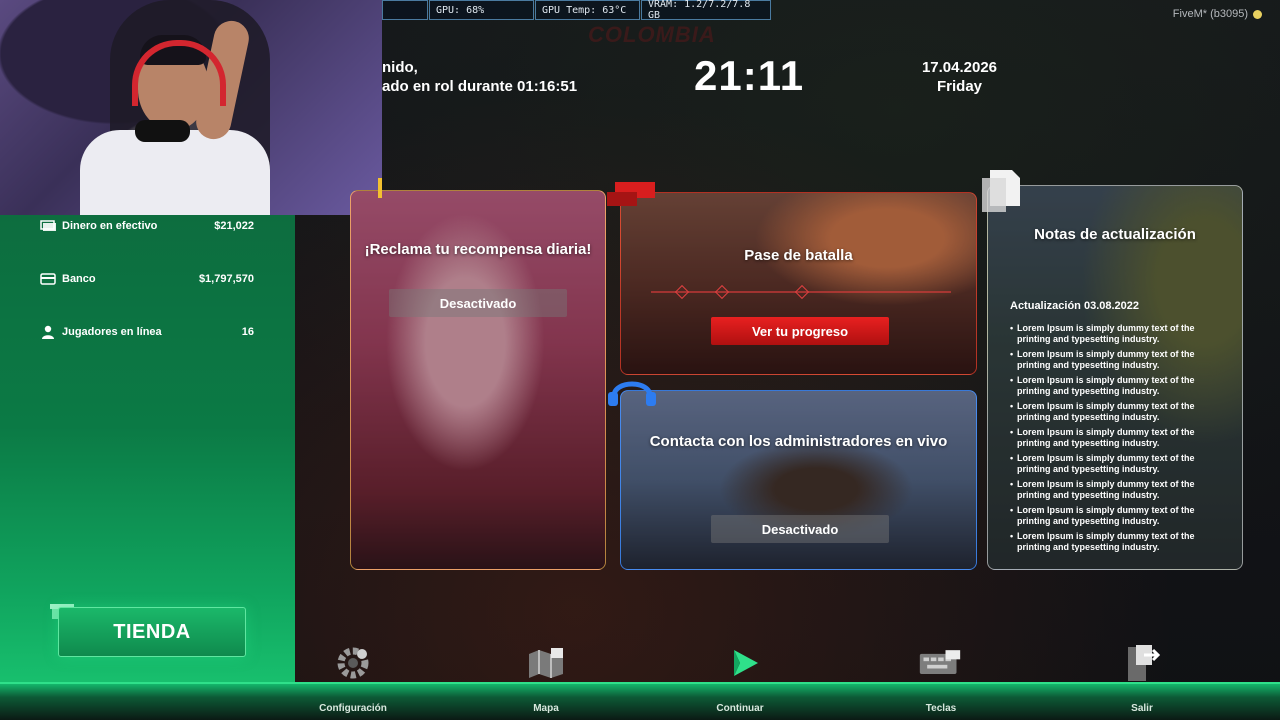 This screenshot has width=1280, height=720. Describe the element at coordinates (478, 303) in the screenshot. I see `daily-reward-button: Desactivado` at that location.